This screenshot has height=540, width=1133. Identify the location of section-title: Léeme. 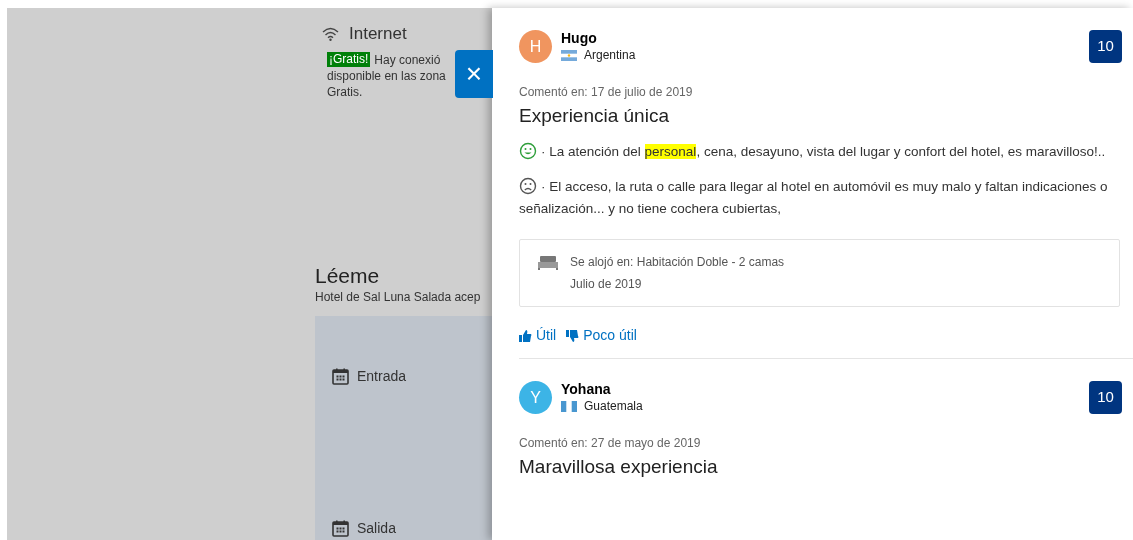
(348, 275).